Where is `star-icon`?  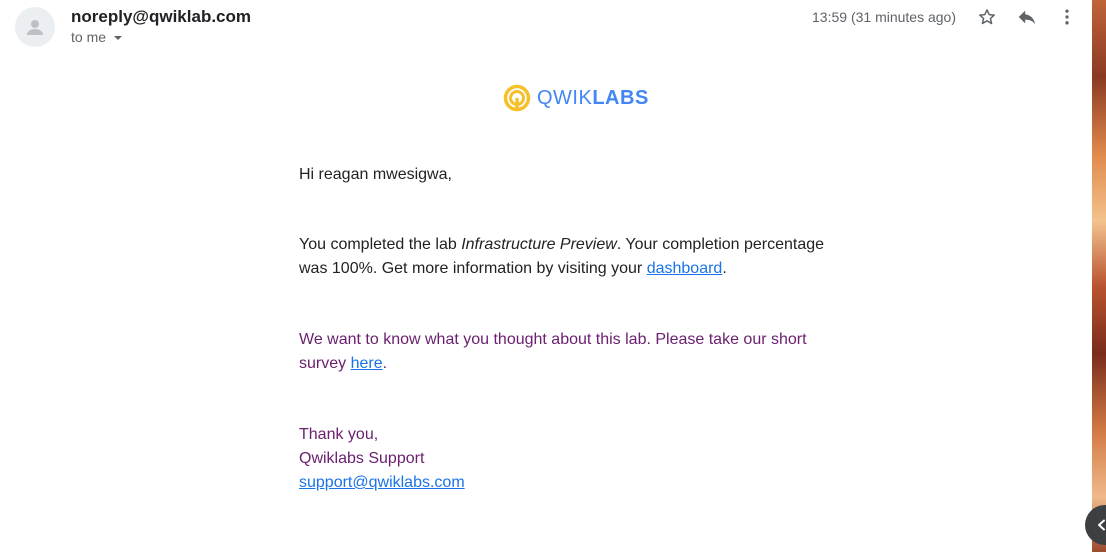
star-icon is located at coordinates (987, 17).